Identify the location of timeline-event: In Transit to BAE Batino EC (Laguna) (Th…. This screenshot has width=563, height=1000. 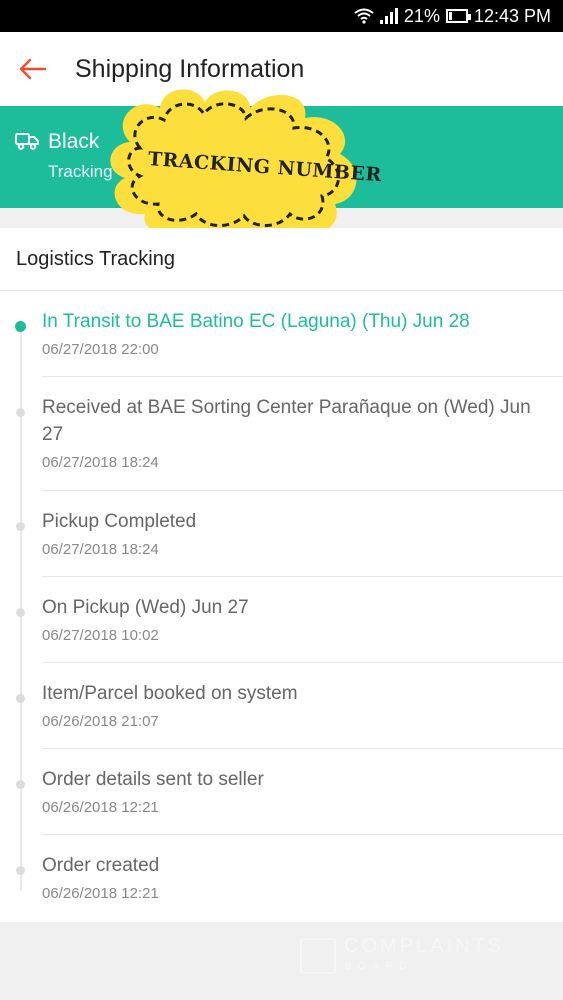
(289, 334).